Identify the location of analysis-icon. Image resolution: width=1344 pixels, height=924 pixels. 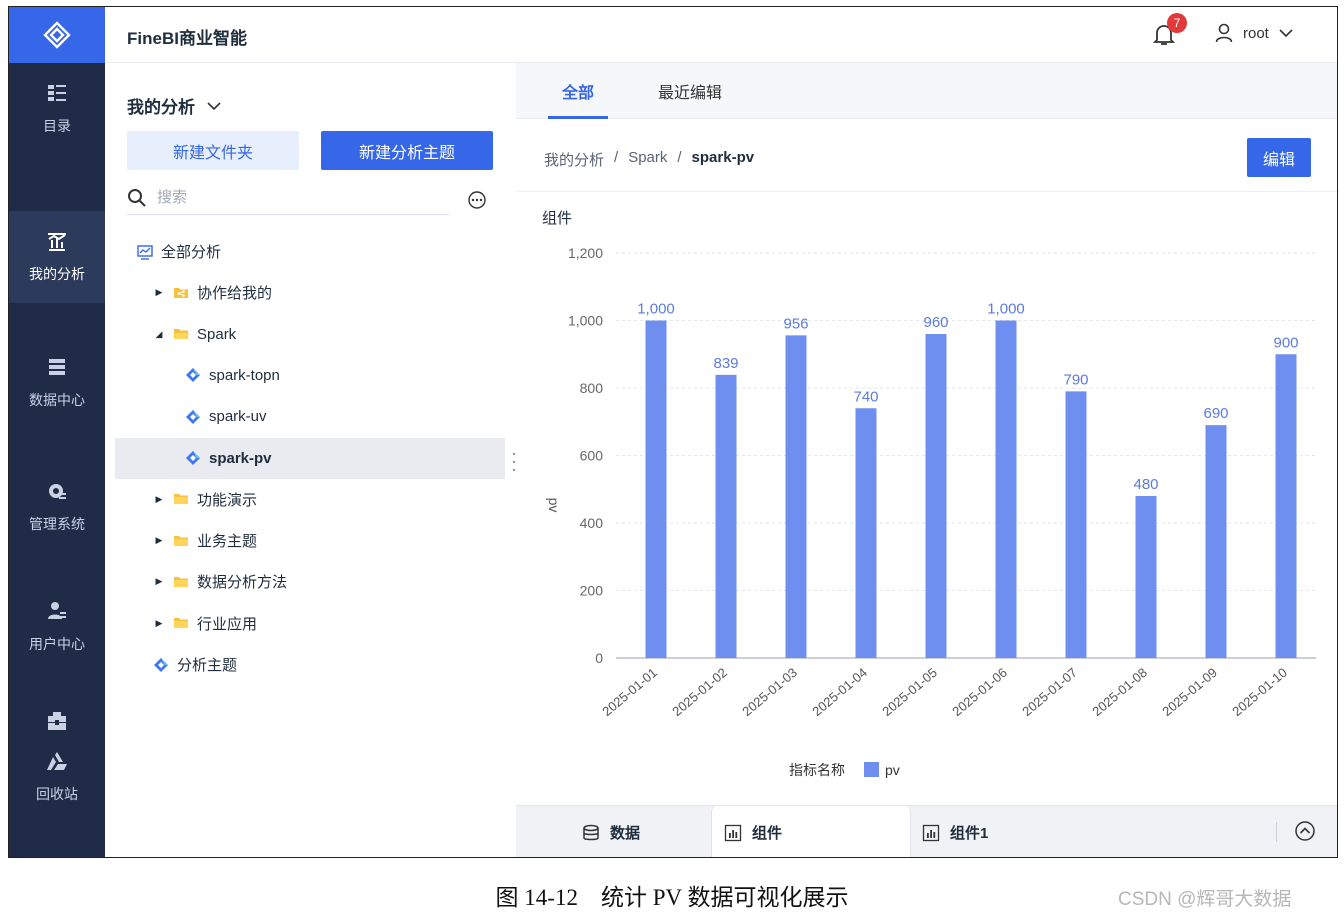
(57, 241).